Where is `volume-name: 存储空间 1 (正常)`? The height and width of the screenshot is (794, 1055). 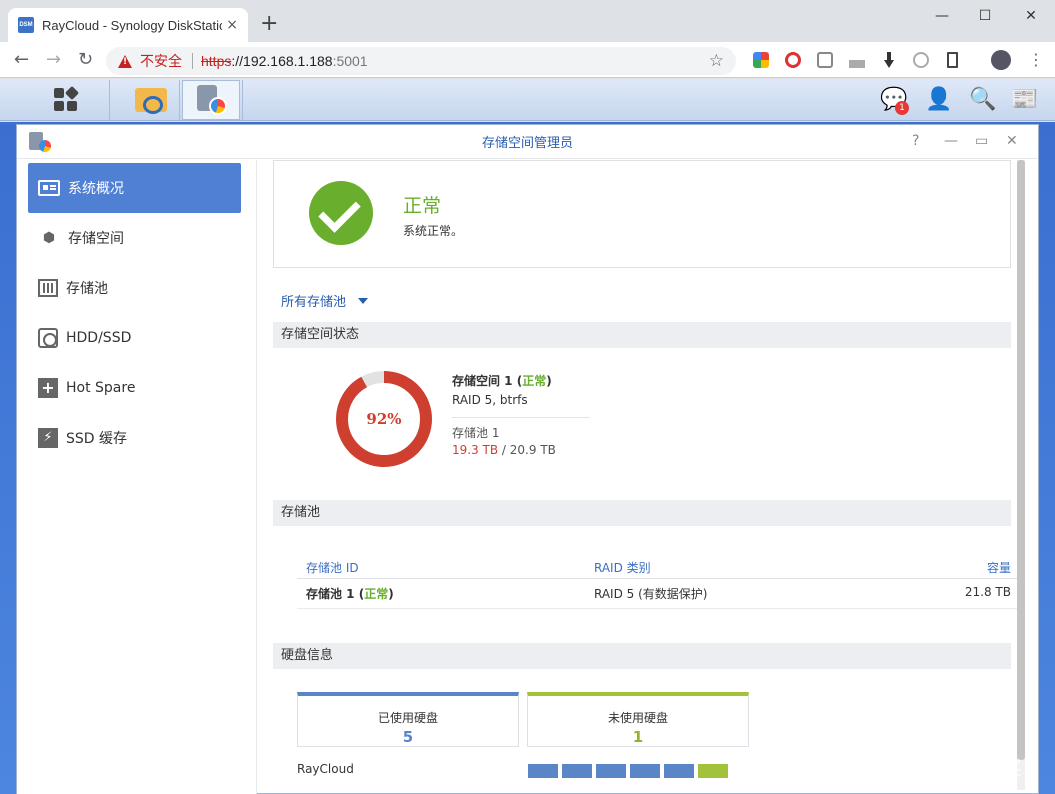
volume-name: 存储空间 1 (正常) is located at coordinates (502, 380).